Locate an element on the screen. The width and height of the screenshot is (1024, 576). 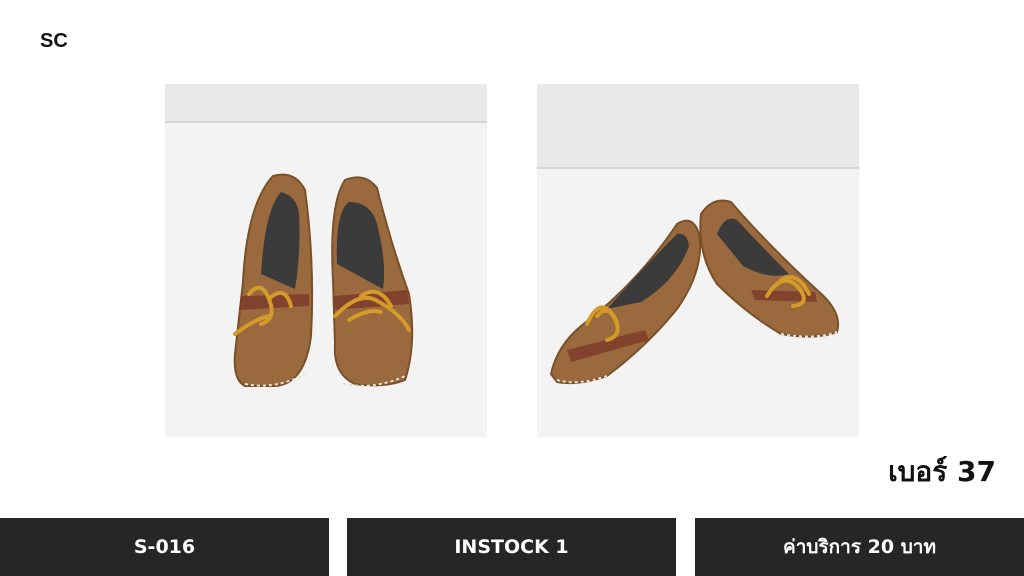
service-fee-bar: ค่าบริการ 20 บาท is located at coordinates (859, 547).